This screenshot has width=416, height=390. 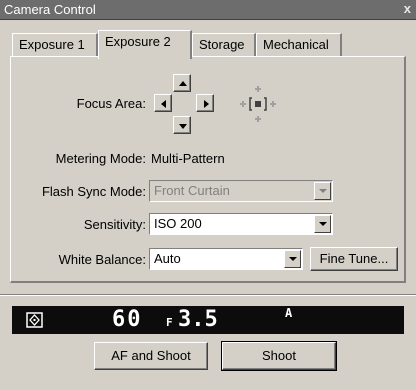 I want to click on focus-right-button, so click(x=205, y=103).